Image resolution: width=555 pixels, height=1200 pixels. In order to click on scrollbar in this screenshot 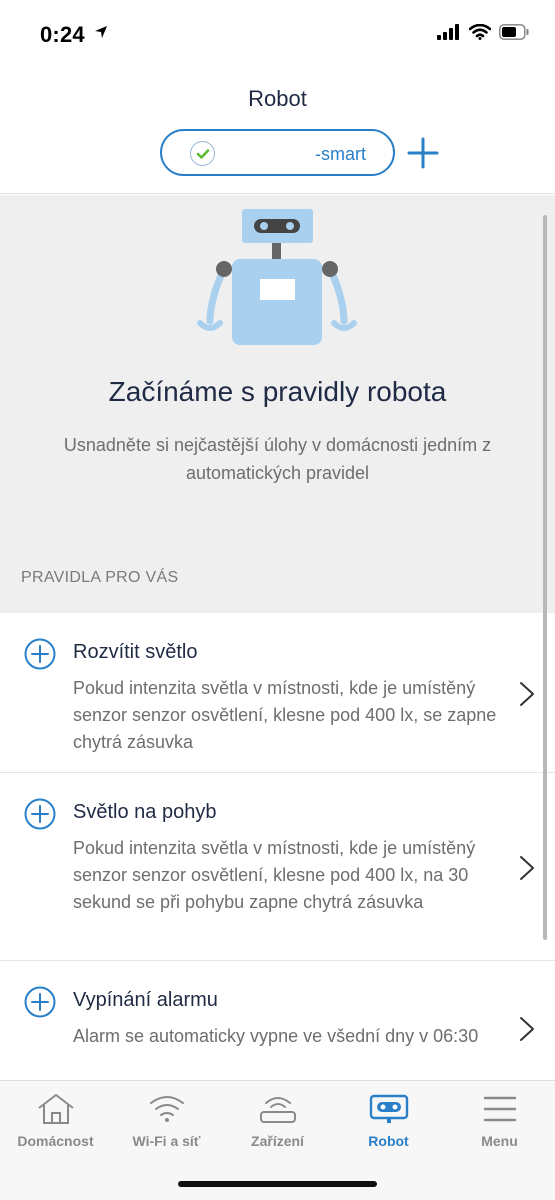, I will do `click(545, 577)`.